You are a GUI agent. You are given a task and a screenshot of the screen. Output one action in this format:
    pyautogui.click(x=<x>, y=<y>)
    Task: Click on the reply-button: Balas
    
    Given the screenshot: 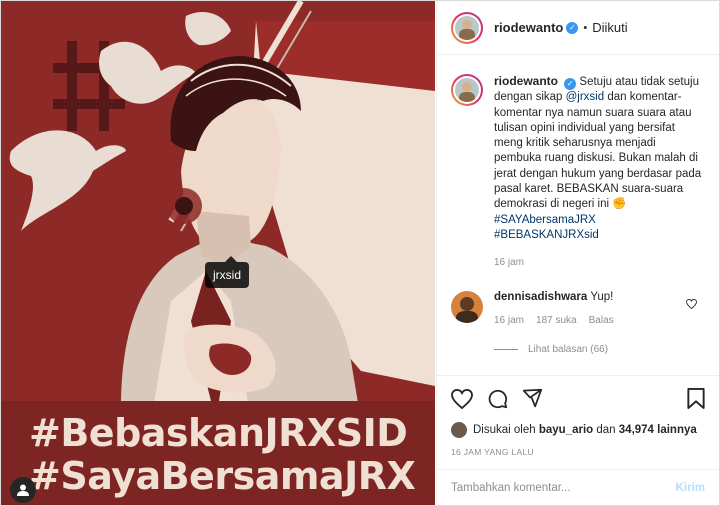 What is the action you would take?
    pyautogui.click(x=601, y=320)
    